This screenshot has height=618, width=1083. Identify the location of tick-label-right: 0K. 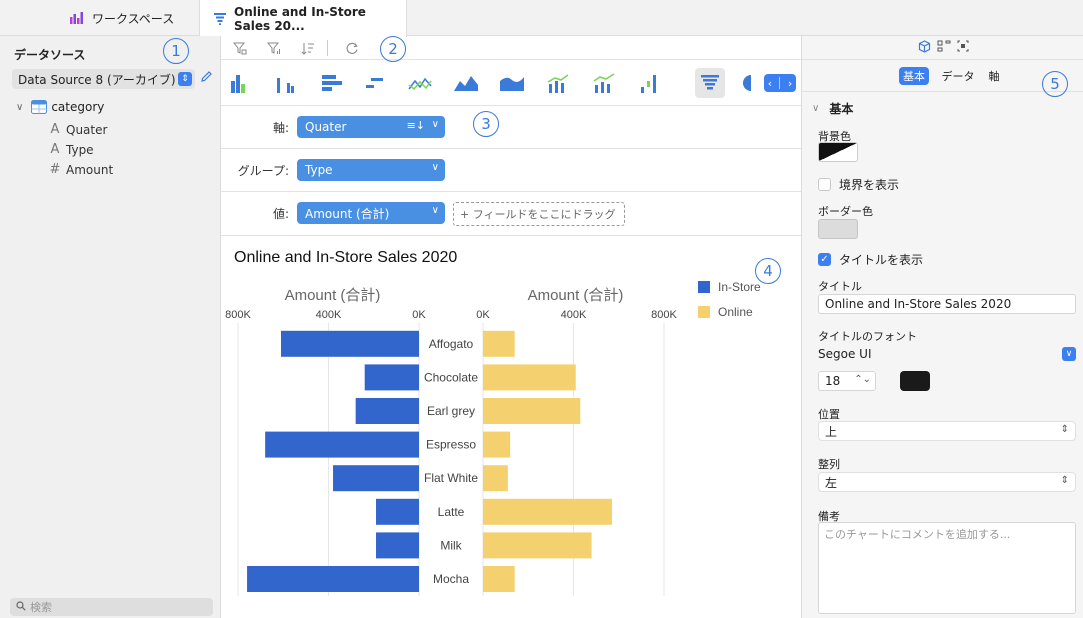
(483, 315).